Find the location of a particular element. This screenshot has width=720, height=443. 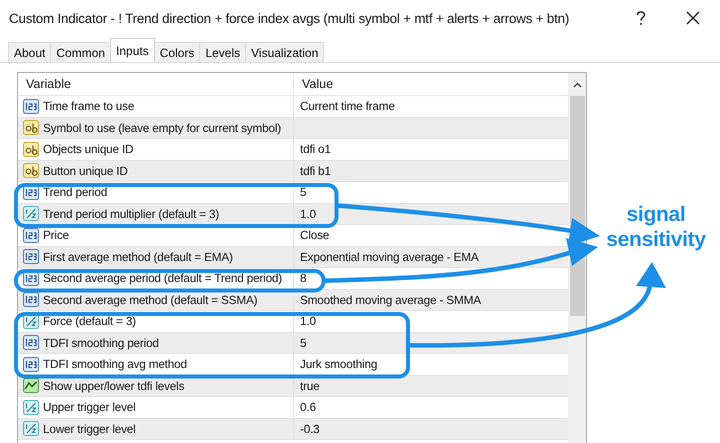

variable-value: tdfi o1 is located at coordinates (315, 149).